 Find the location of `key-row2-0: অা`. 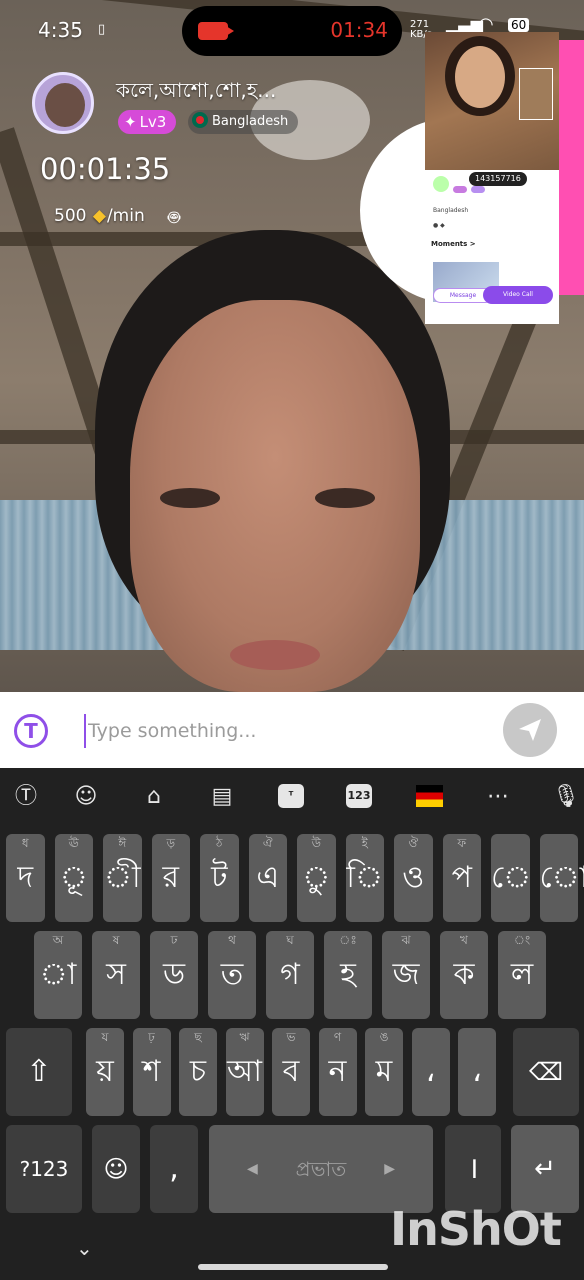

key-row2-0: অা is located at coordinates (58, 975).